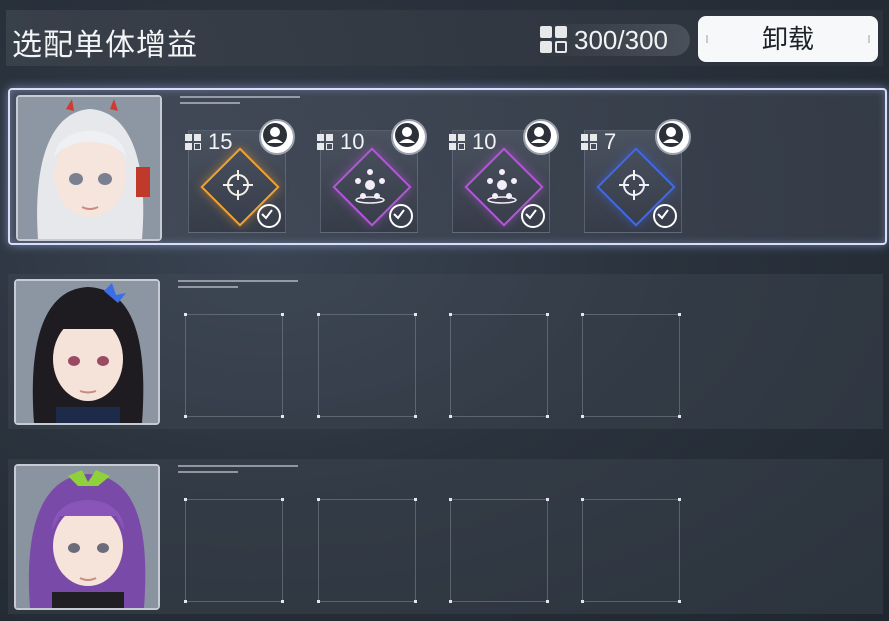 This screenshot has width=889, height=621. What do you see at coordinates (788, 39) in the screenshot?
I see `unload-button: 卸载` at bounding box center [788, 39].